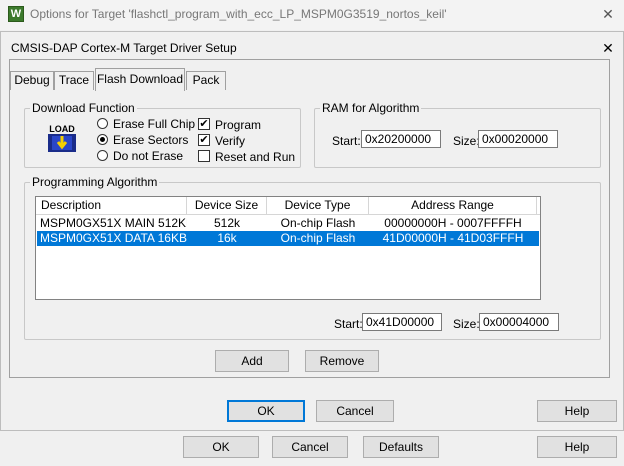  I want to click on reset-and-run-label: Reset and Run, so click(255, 157).